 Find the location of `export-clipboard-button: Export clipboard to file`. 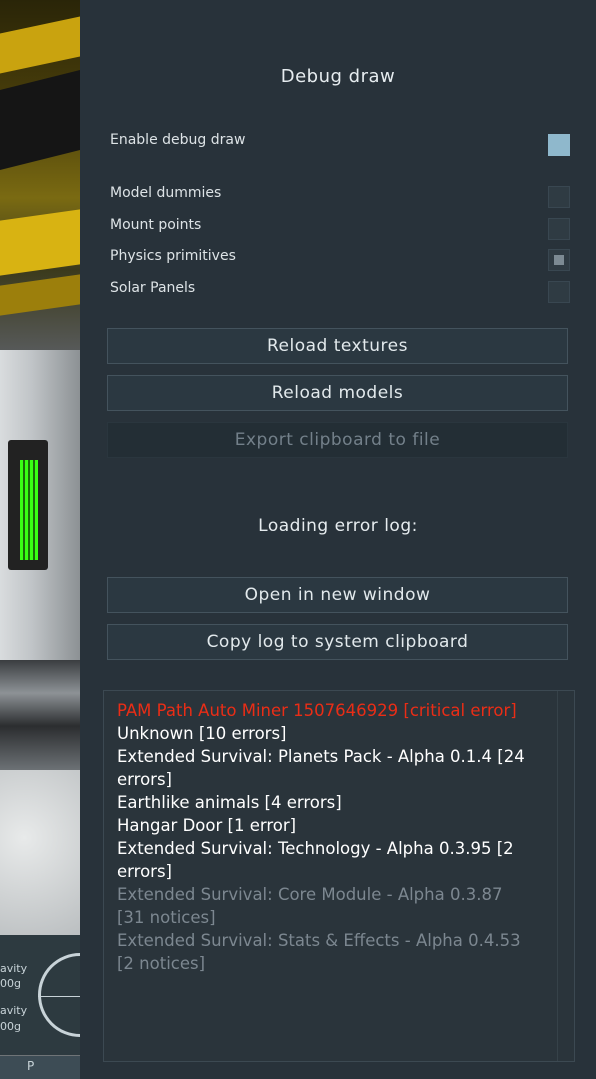

export-clipboard-button: Export clipboard to file is located at coordinates (337, 440).